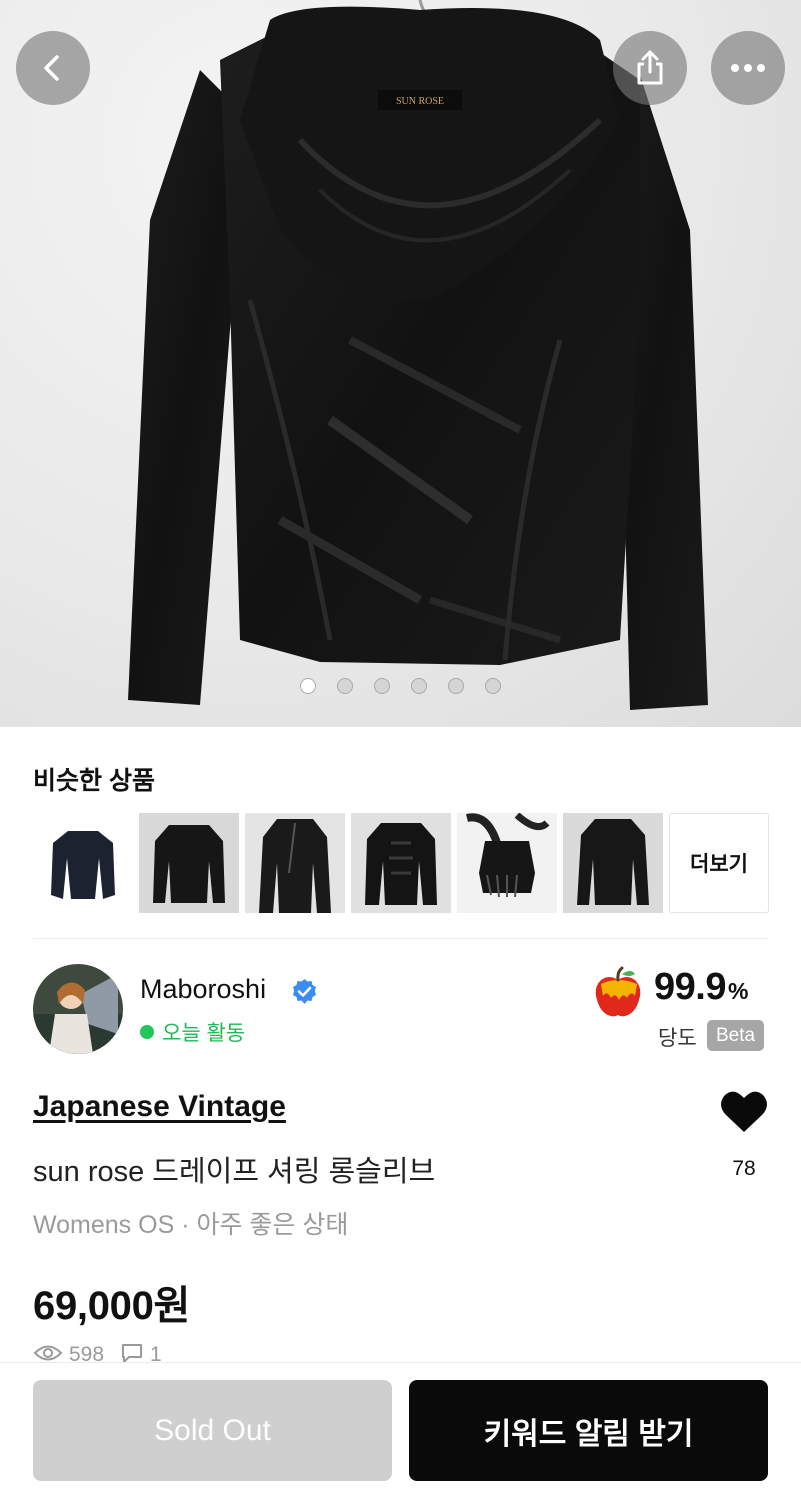  What do you see at coordinates (400, 686) in the screenshot?
I see `carousel-indicator` at bounding box center [400, 686].